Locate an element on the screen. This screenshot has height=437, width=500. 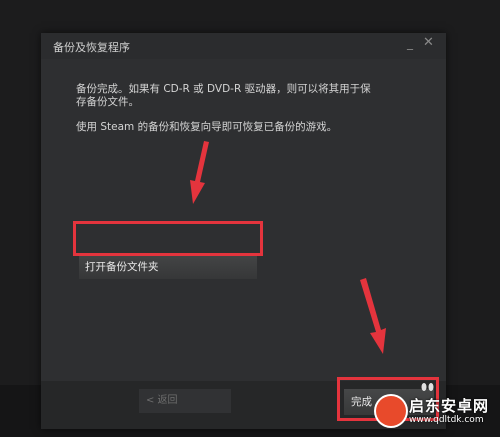
titlebar: 备份及恢复程序 _ ✕ is located at coordinates (243, 46).